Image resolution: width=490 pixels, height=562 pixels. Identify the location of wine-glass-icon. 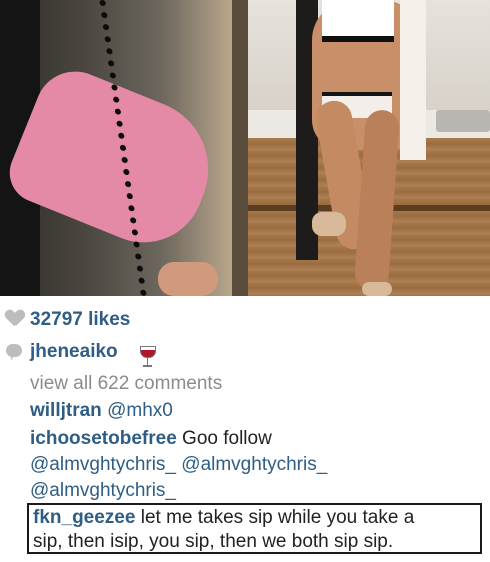
(148, 357).